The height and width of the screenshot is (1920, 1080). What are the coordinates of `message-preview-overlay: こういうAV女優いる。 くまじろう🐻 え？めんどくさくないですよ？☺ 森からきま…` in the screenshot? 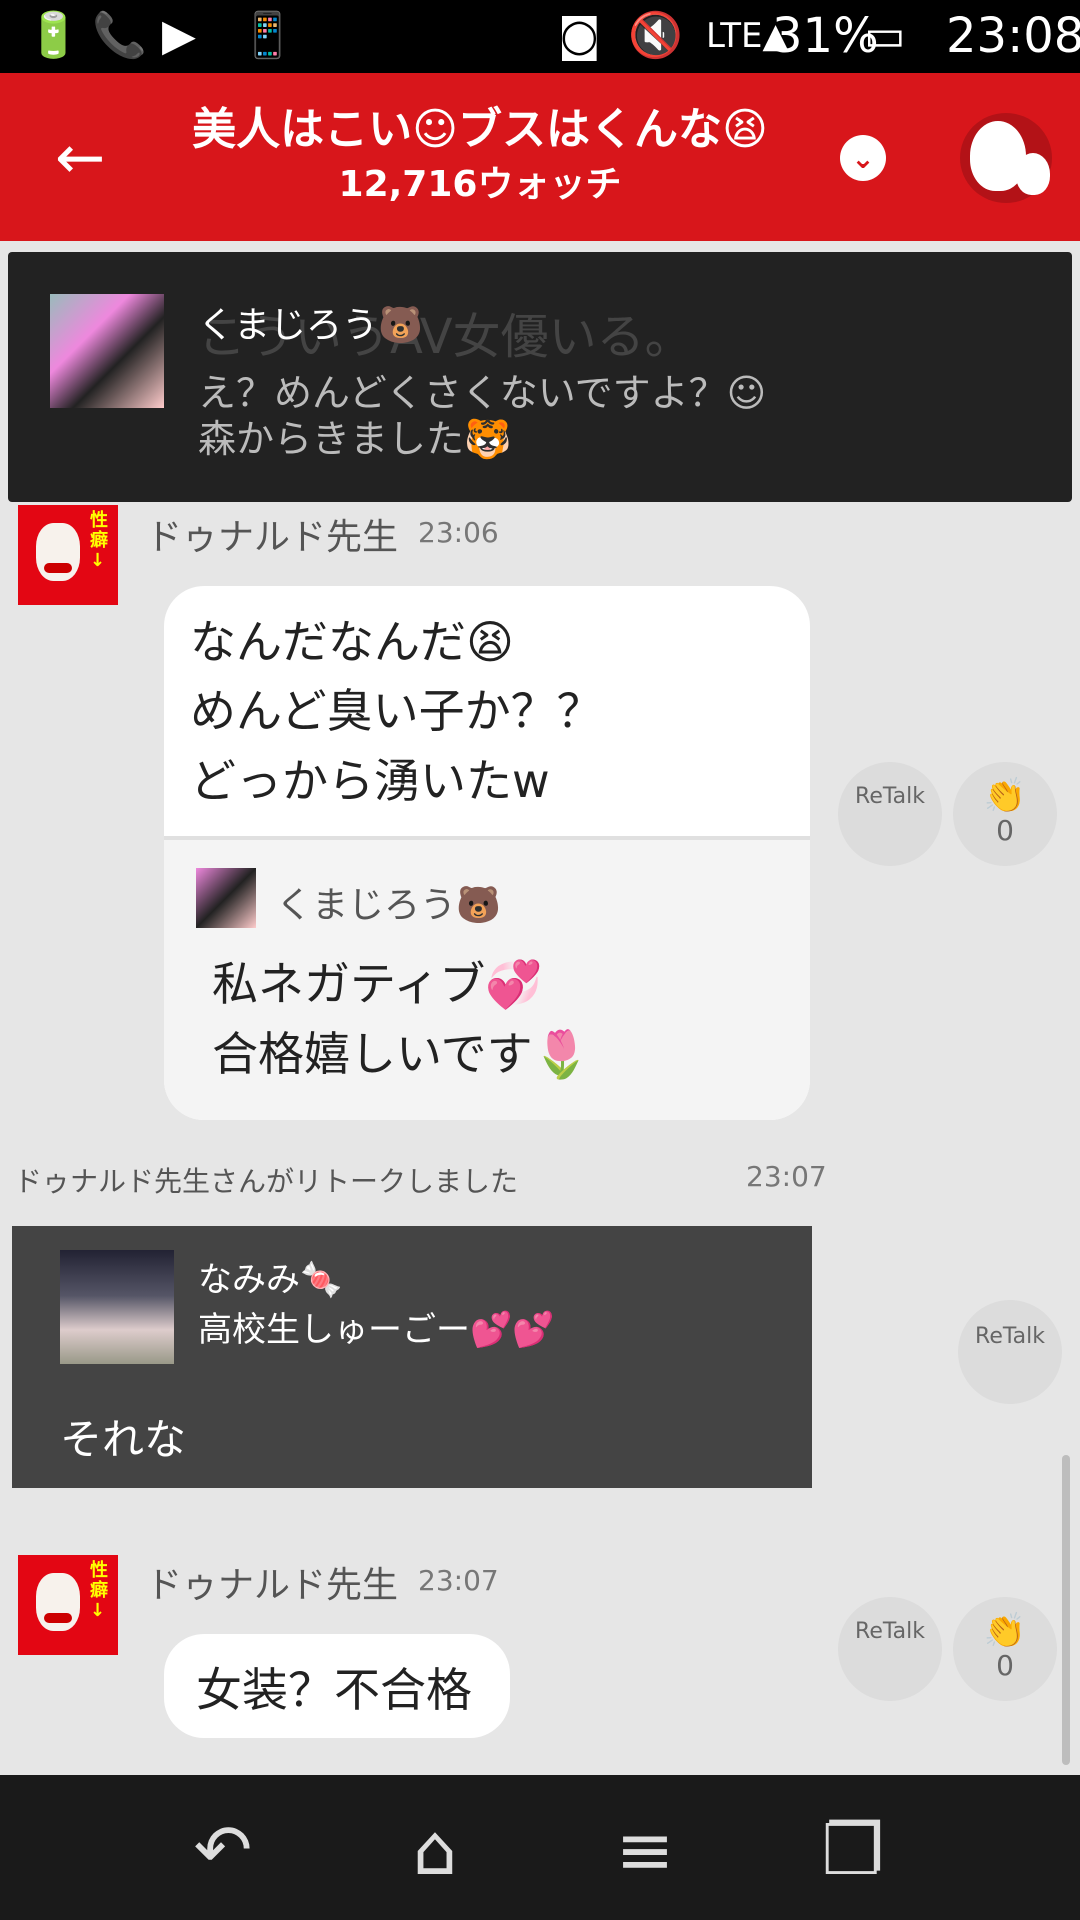 It's located at (540, 377).